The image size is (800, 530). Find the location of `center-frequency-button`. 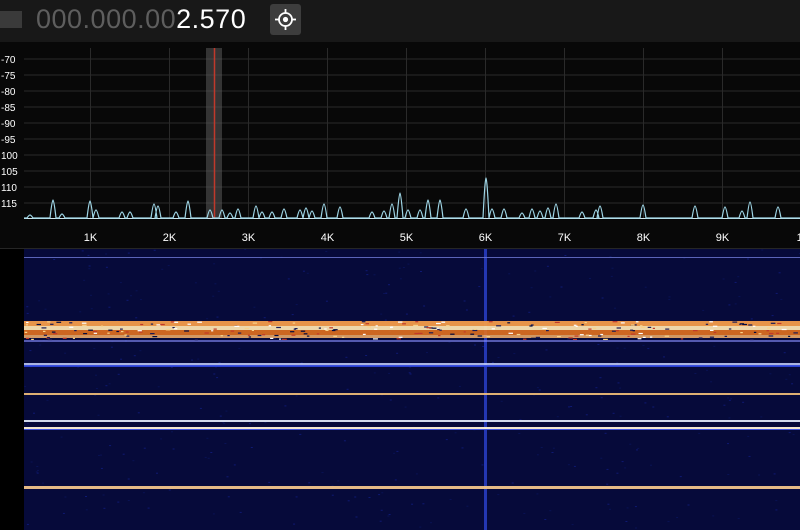

center-frequency-button is located at coordinates (285, 19).